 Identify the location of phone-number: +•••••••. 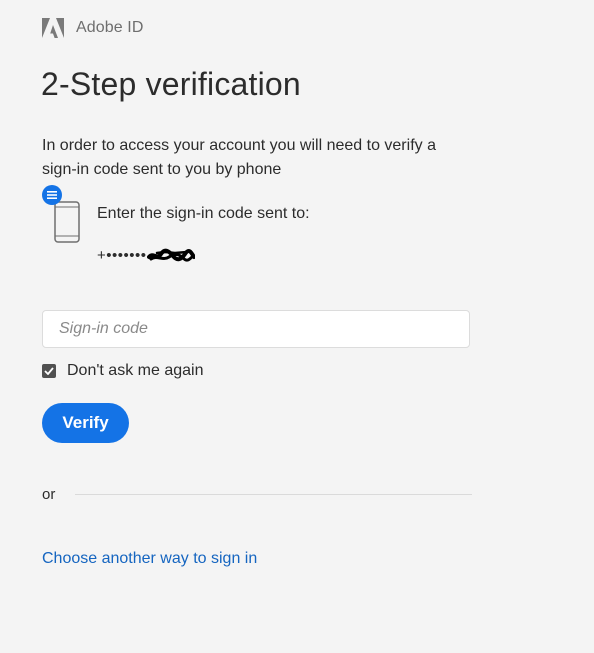
(146, 255).